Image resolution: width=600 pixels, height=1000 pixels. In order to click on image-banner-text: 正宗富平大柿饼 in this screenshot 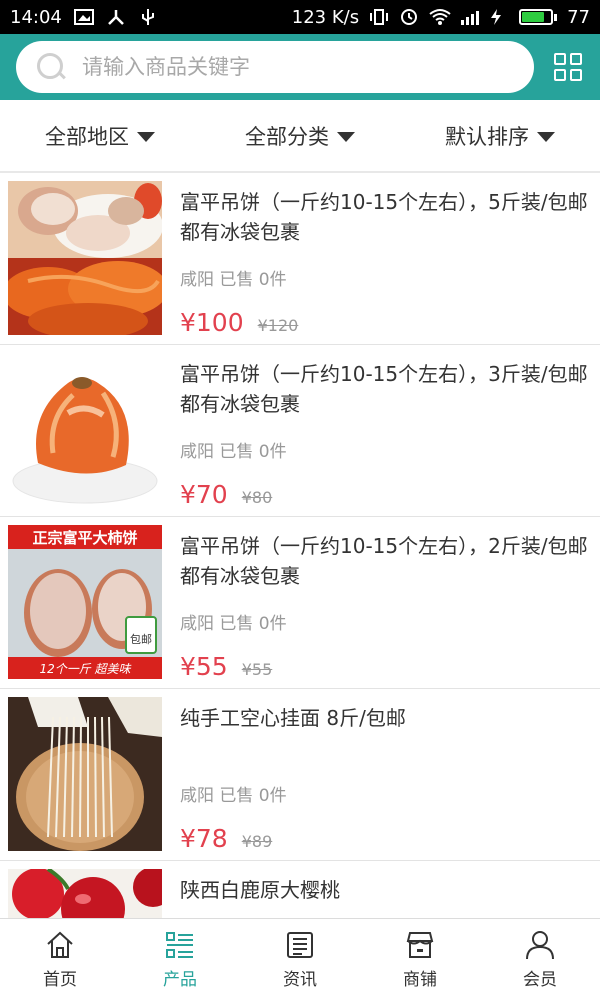, I will do `click(84, 538)`.